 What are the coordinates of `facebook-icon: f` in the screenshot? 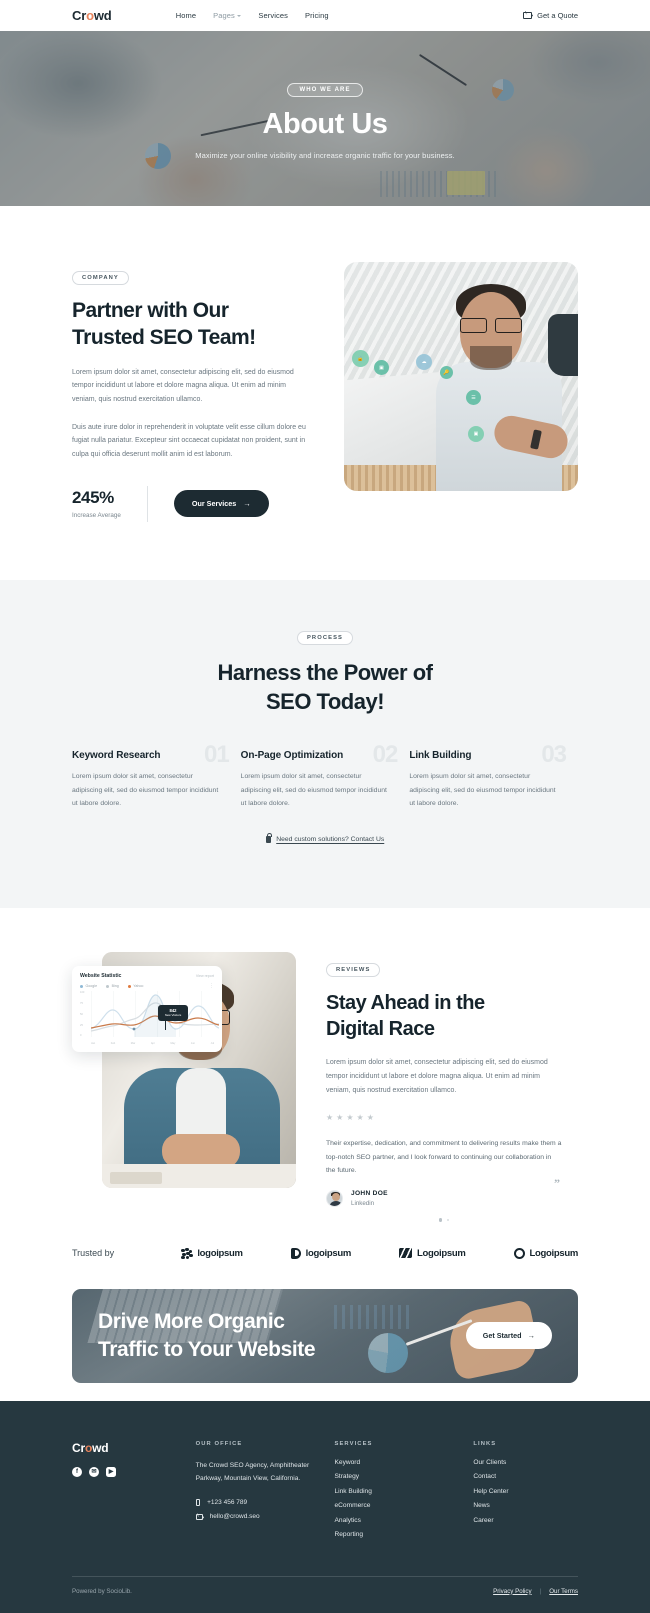 It's located at (77, 1471).